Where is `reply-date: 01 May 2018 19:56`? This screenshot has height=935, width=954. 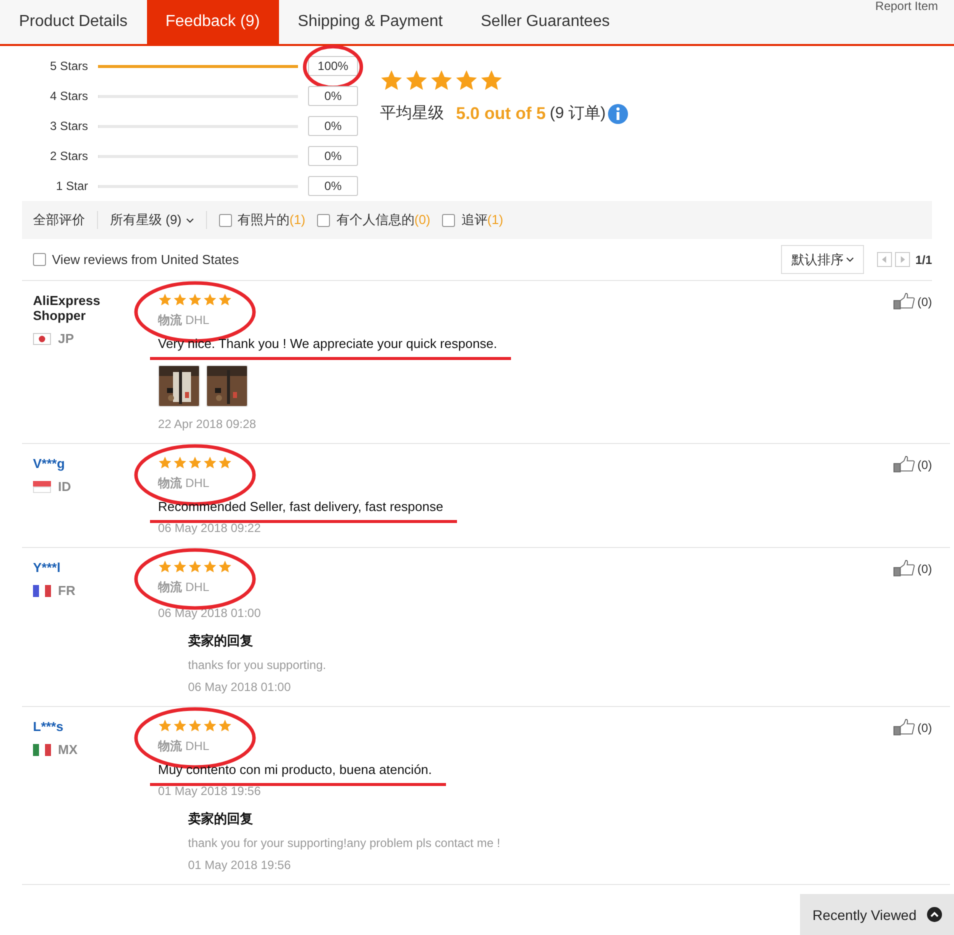
reply-date: 01 May 2018 19:56 is located at coordinates (240, 865).